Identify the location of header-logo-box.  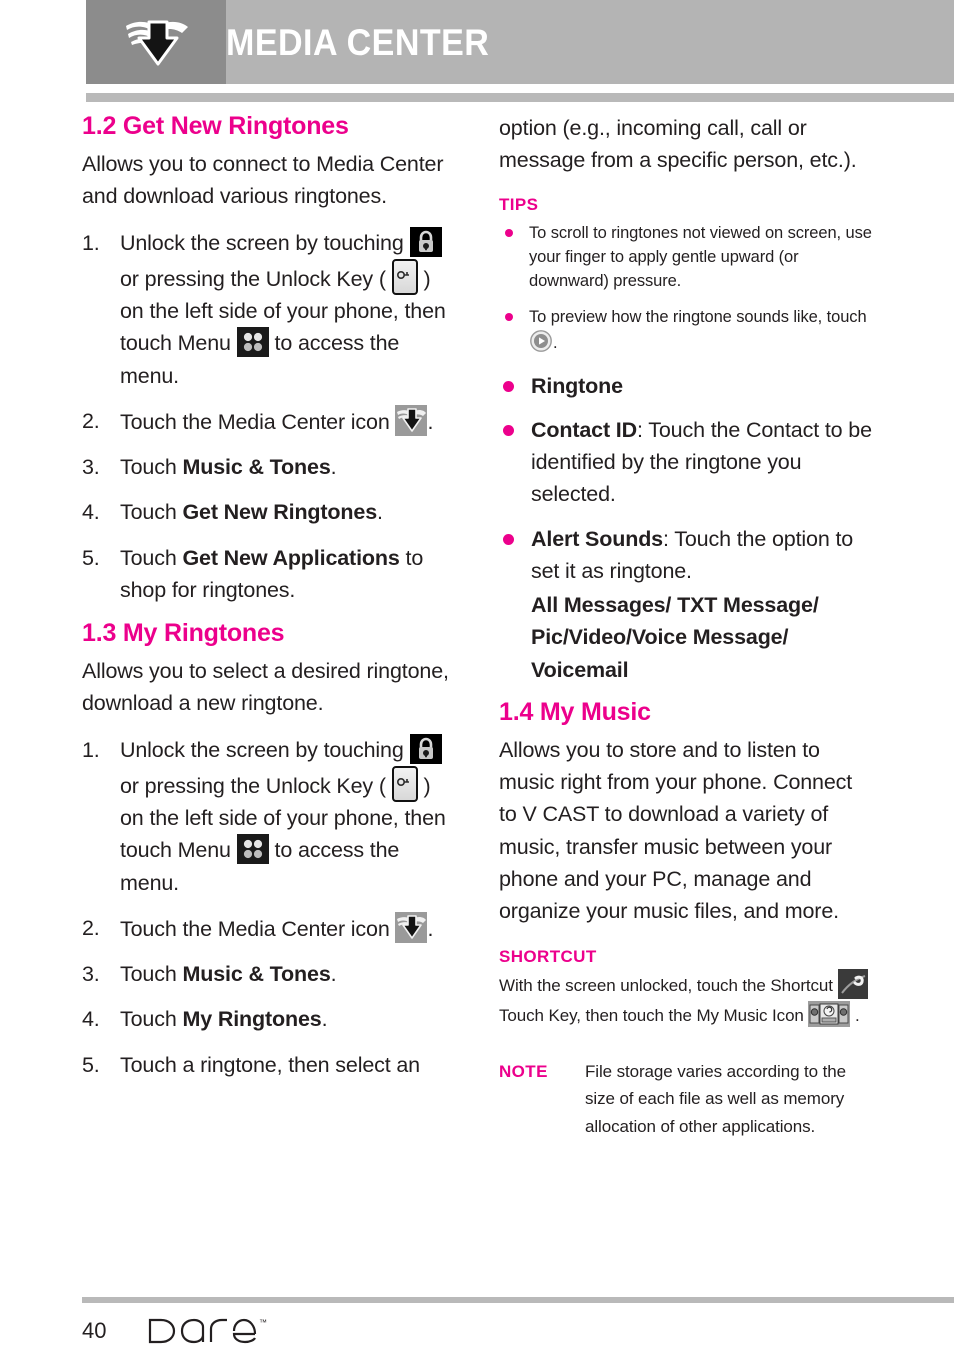
(156, 42).